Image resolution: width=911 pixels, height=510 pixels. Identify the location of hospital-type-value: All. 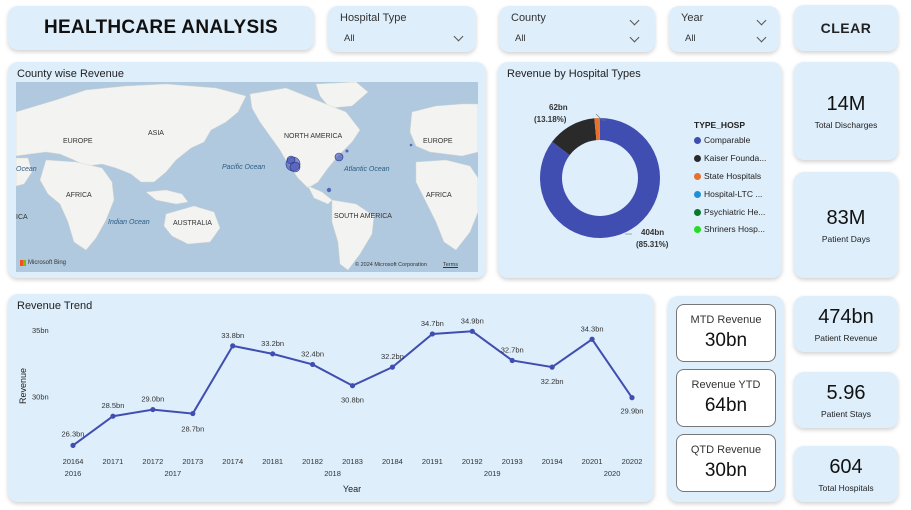
(349, 38).